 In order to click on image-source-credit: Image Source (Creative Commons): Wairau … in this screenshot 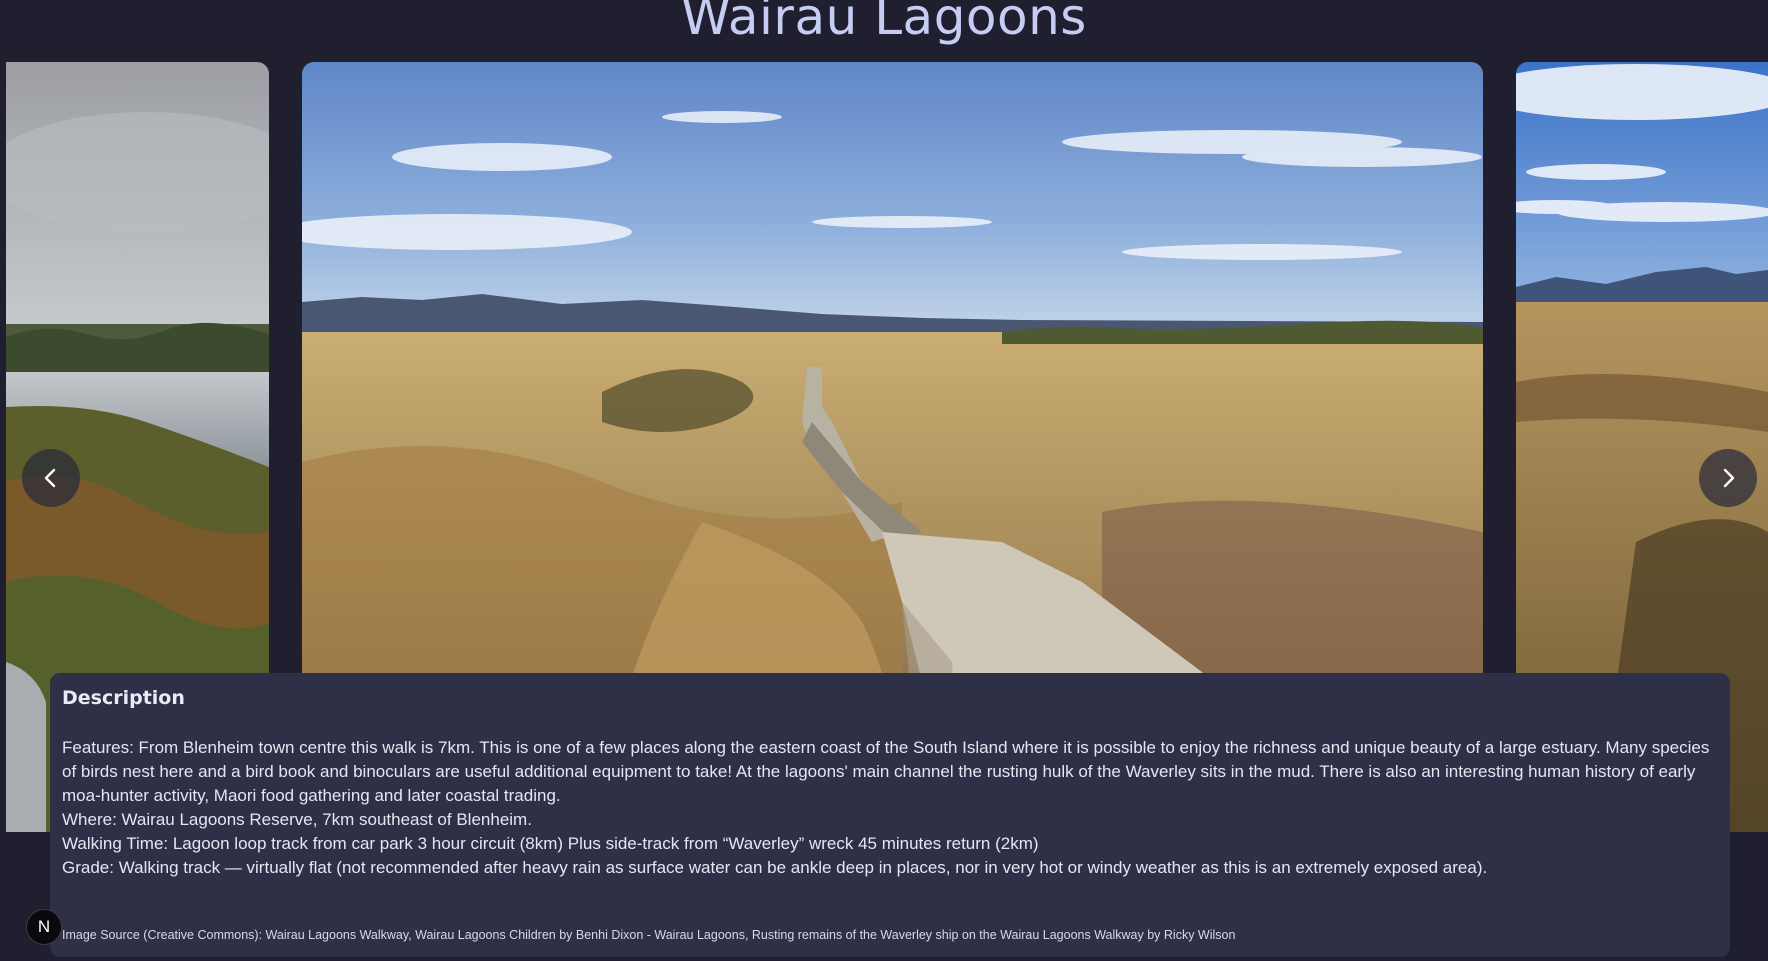, I will do `click(649, 935)`.